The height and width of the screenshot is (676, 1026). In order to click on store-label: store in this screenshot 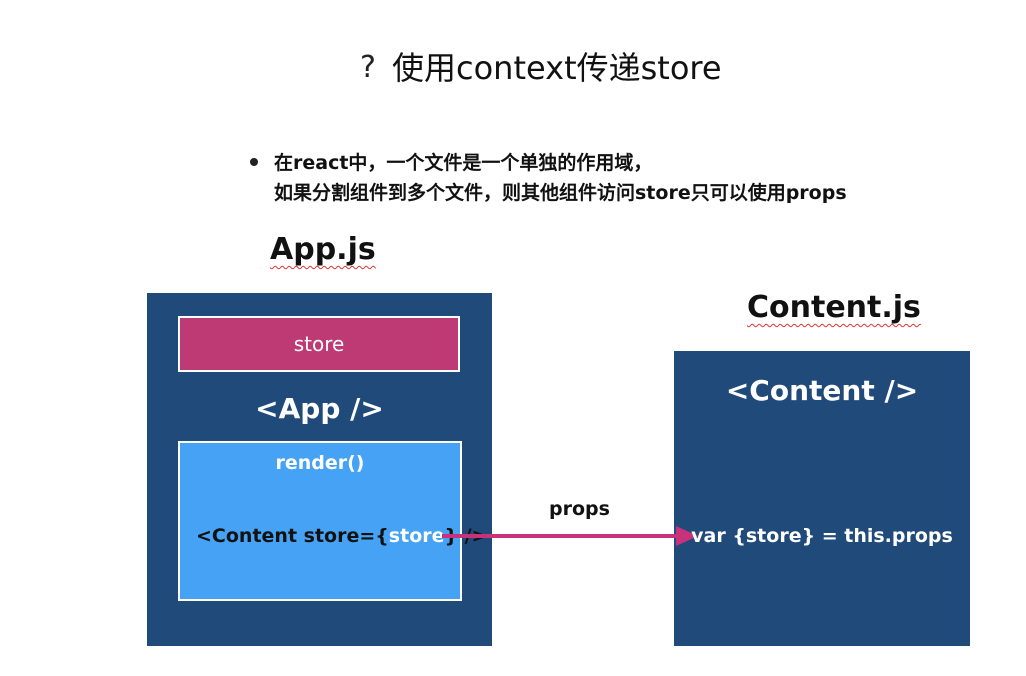, I will do `click(319, 344)`.